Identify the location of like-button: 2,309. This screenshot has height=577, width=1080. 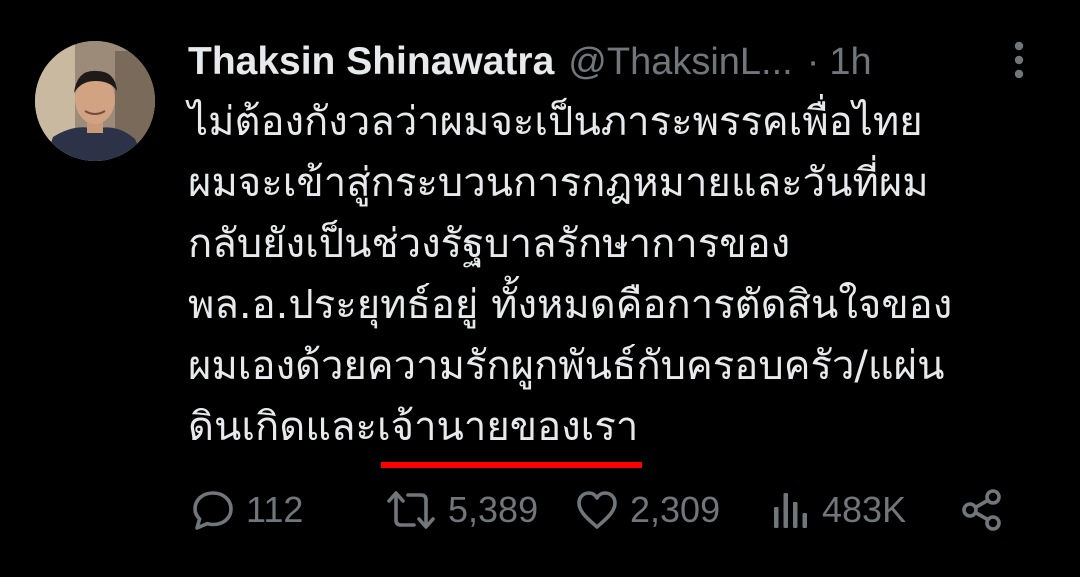
(647, 510).